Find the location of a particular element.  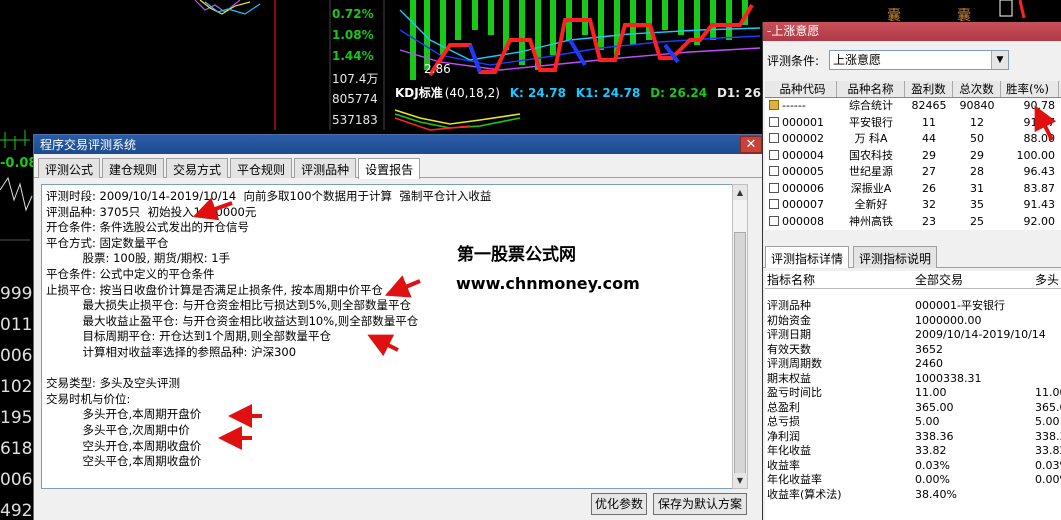

table-cell: 全新好 is located at coordinates (871, 204).